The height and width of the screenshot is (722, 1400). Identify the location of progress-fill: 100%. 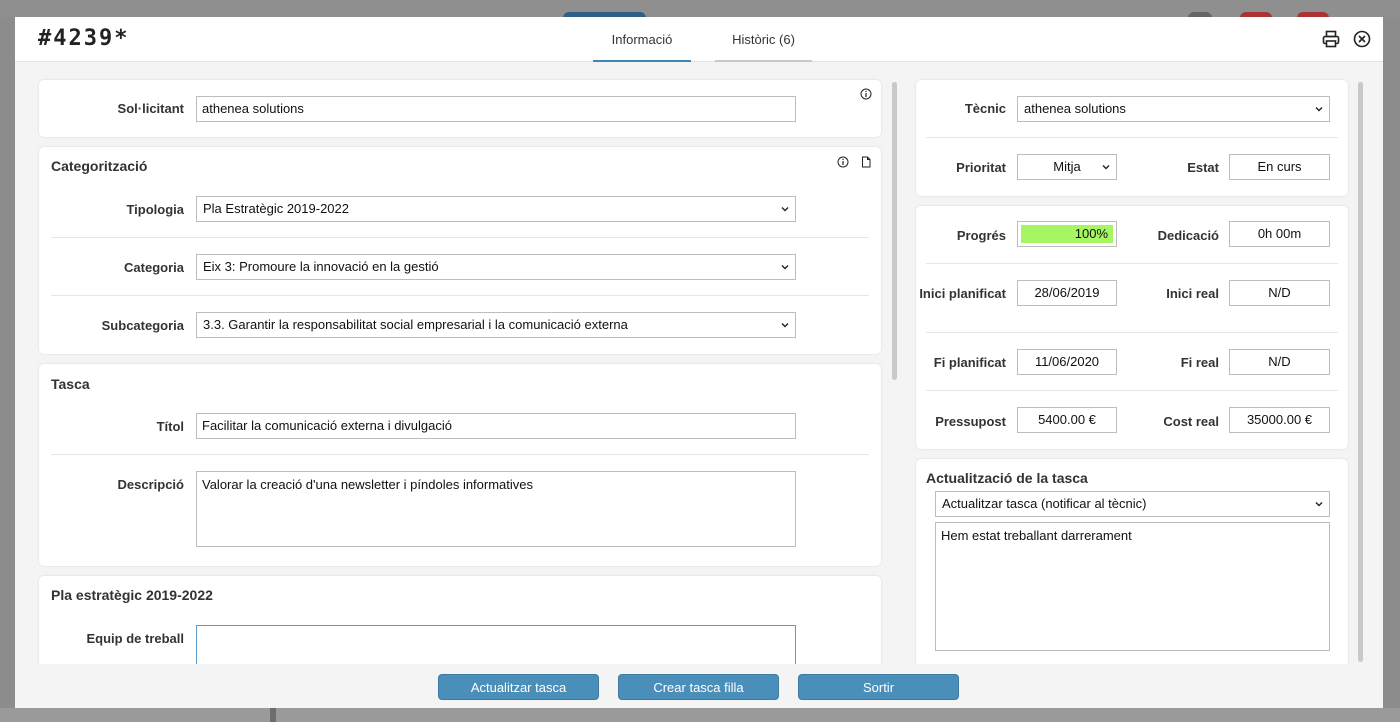
(1067, 234).